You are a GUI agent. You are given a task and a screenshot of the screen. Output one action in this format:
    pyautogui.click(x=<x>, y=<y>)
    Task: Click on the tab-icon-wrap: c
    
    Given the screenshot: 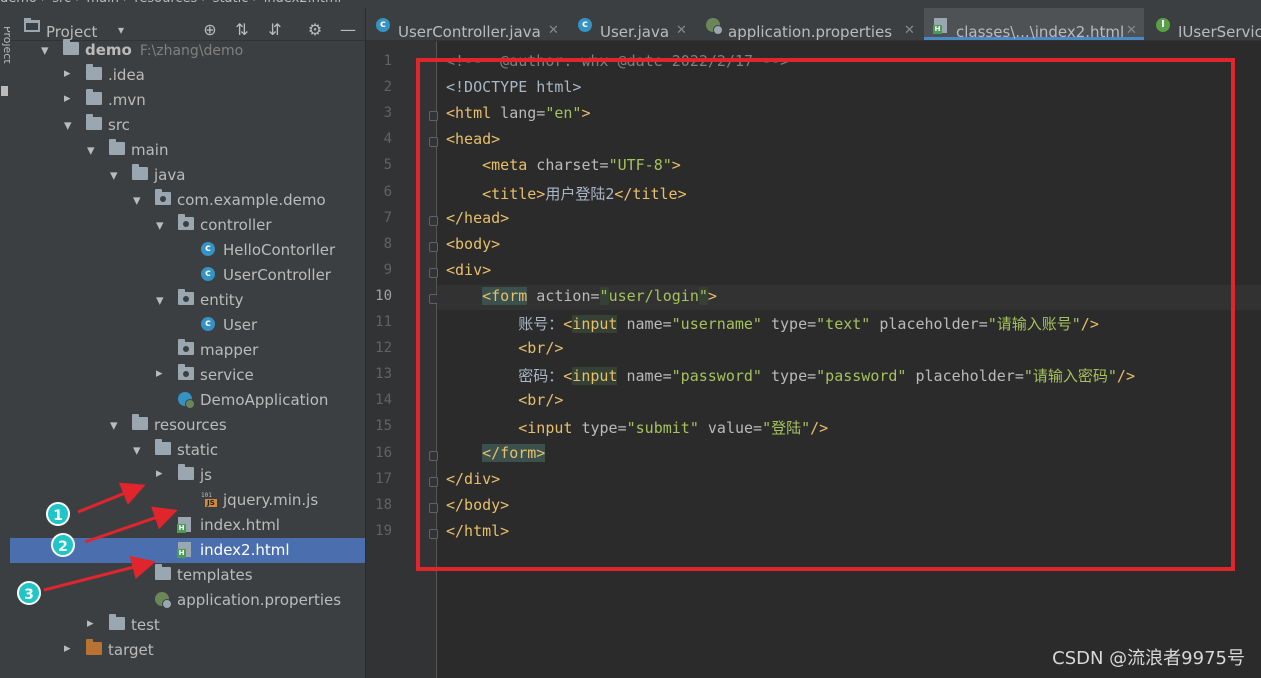 What is the action you would take?
    pyautogui.click(x=383, y=25)
    